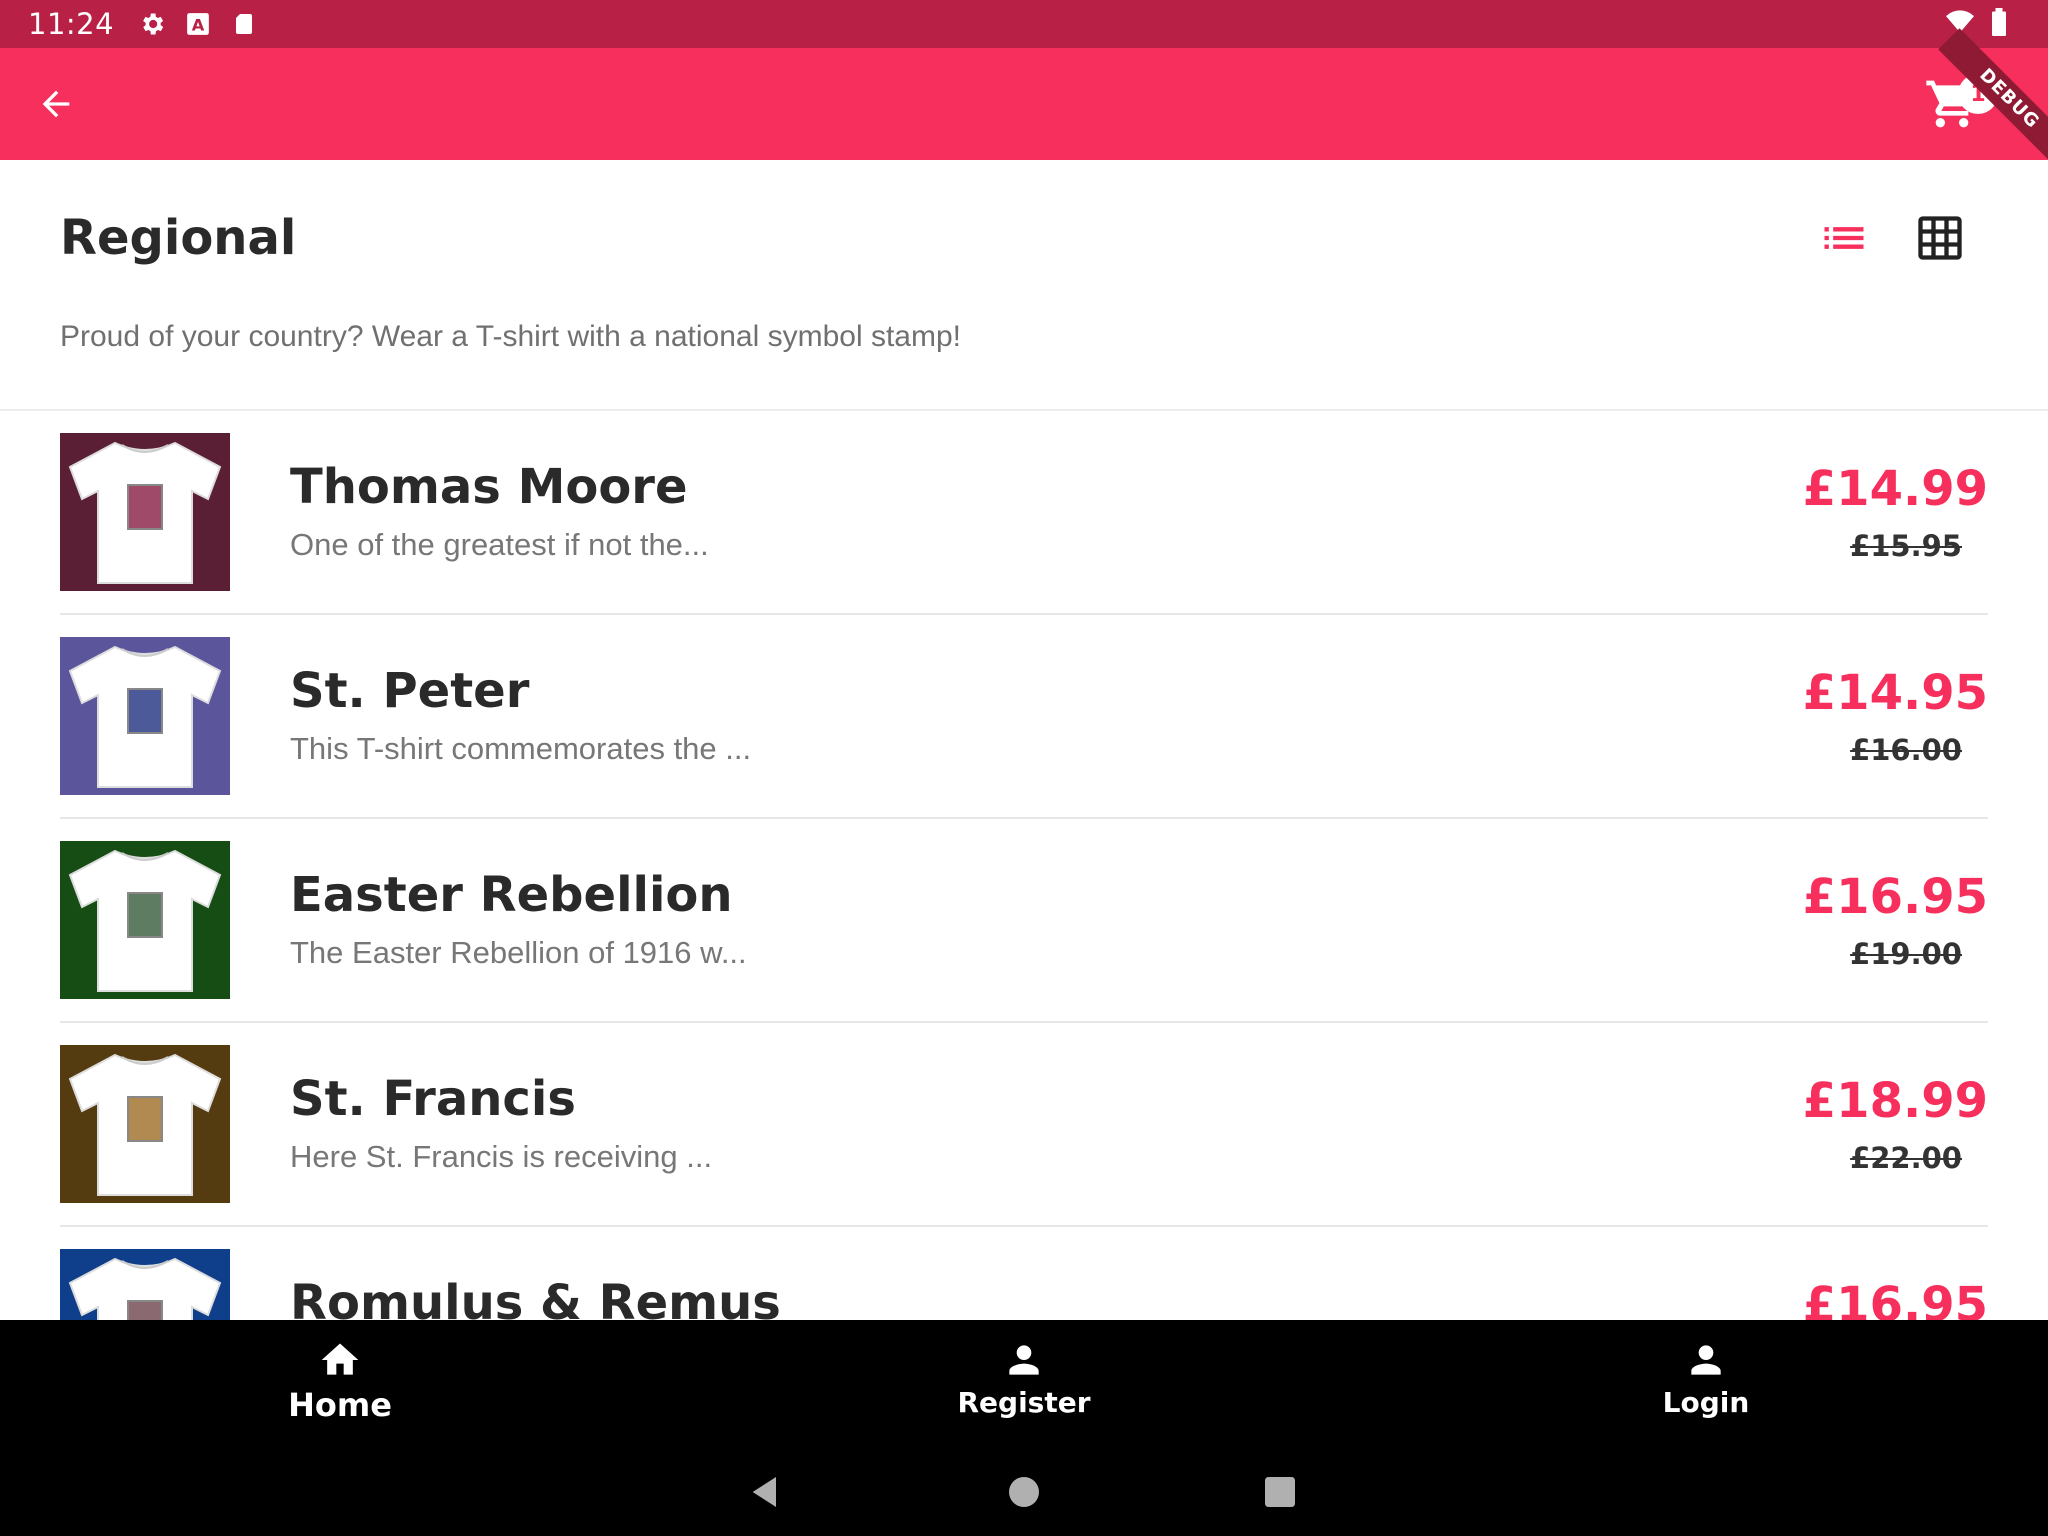 This screenshot has height=1536, width=2048. What do you see at coordinates (1706, 1384) in the screenshot?
I see `nav-login: Login` at bounding box center [1706, 1384].